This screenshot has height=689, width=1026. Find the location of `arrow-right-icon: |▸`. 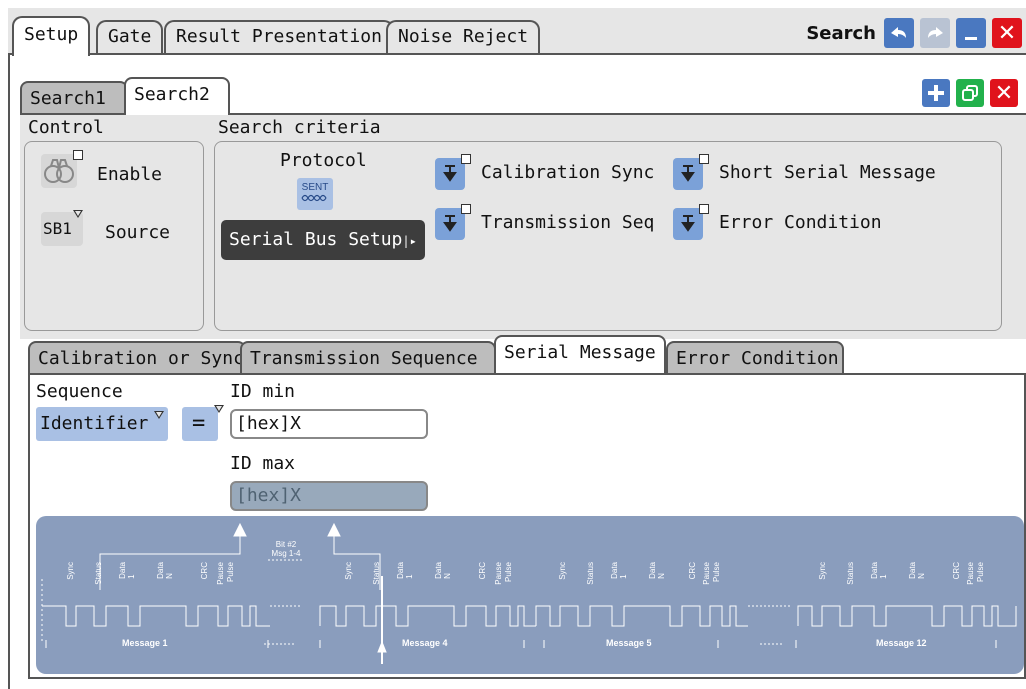

arrow-right-icon: |▸ is located at coordinates (409, 241).